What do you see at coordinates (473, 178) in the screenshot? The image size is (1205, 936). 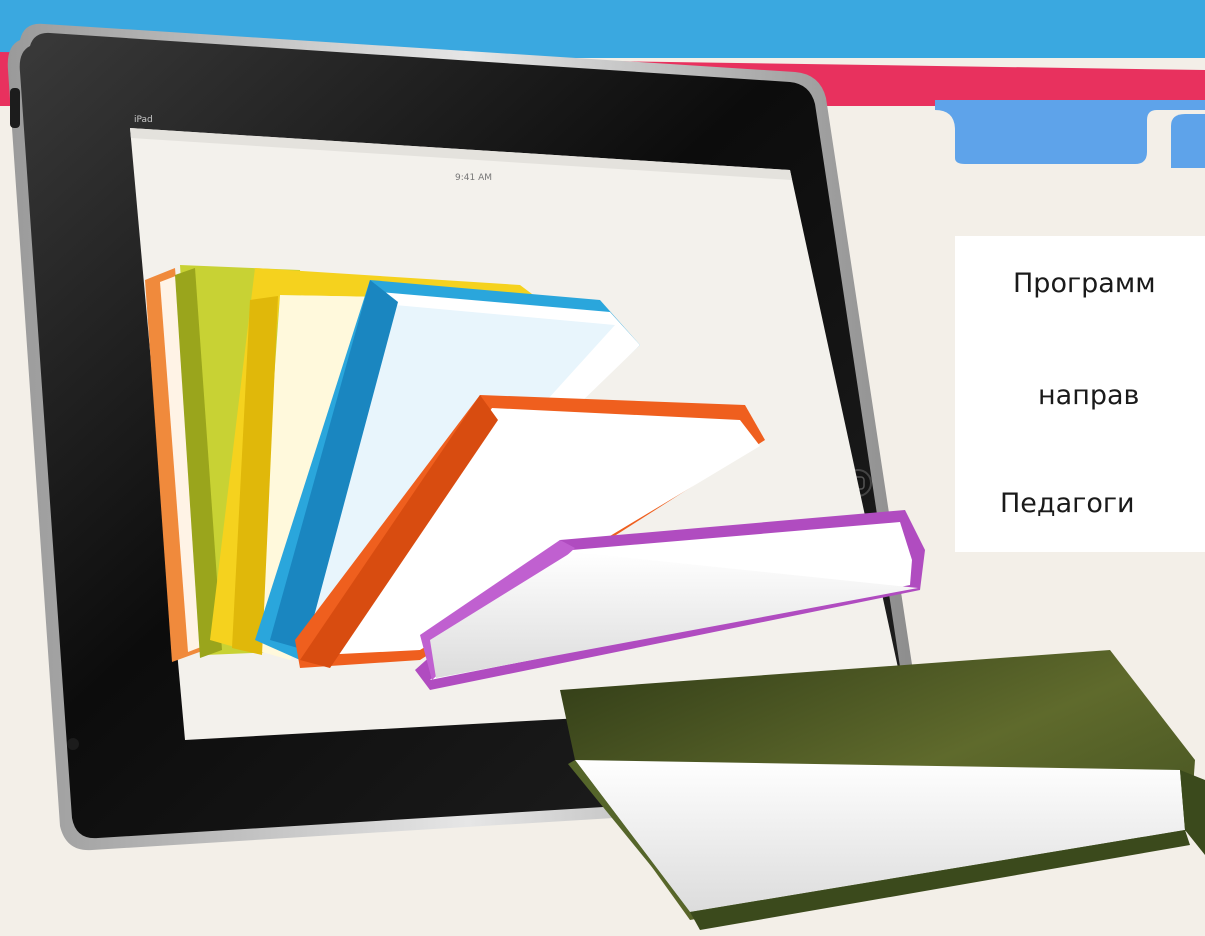 I see `status-time: 9:41 AM` at bounding box center [473, 178].